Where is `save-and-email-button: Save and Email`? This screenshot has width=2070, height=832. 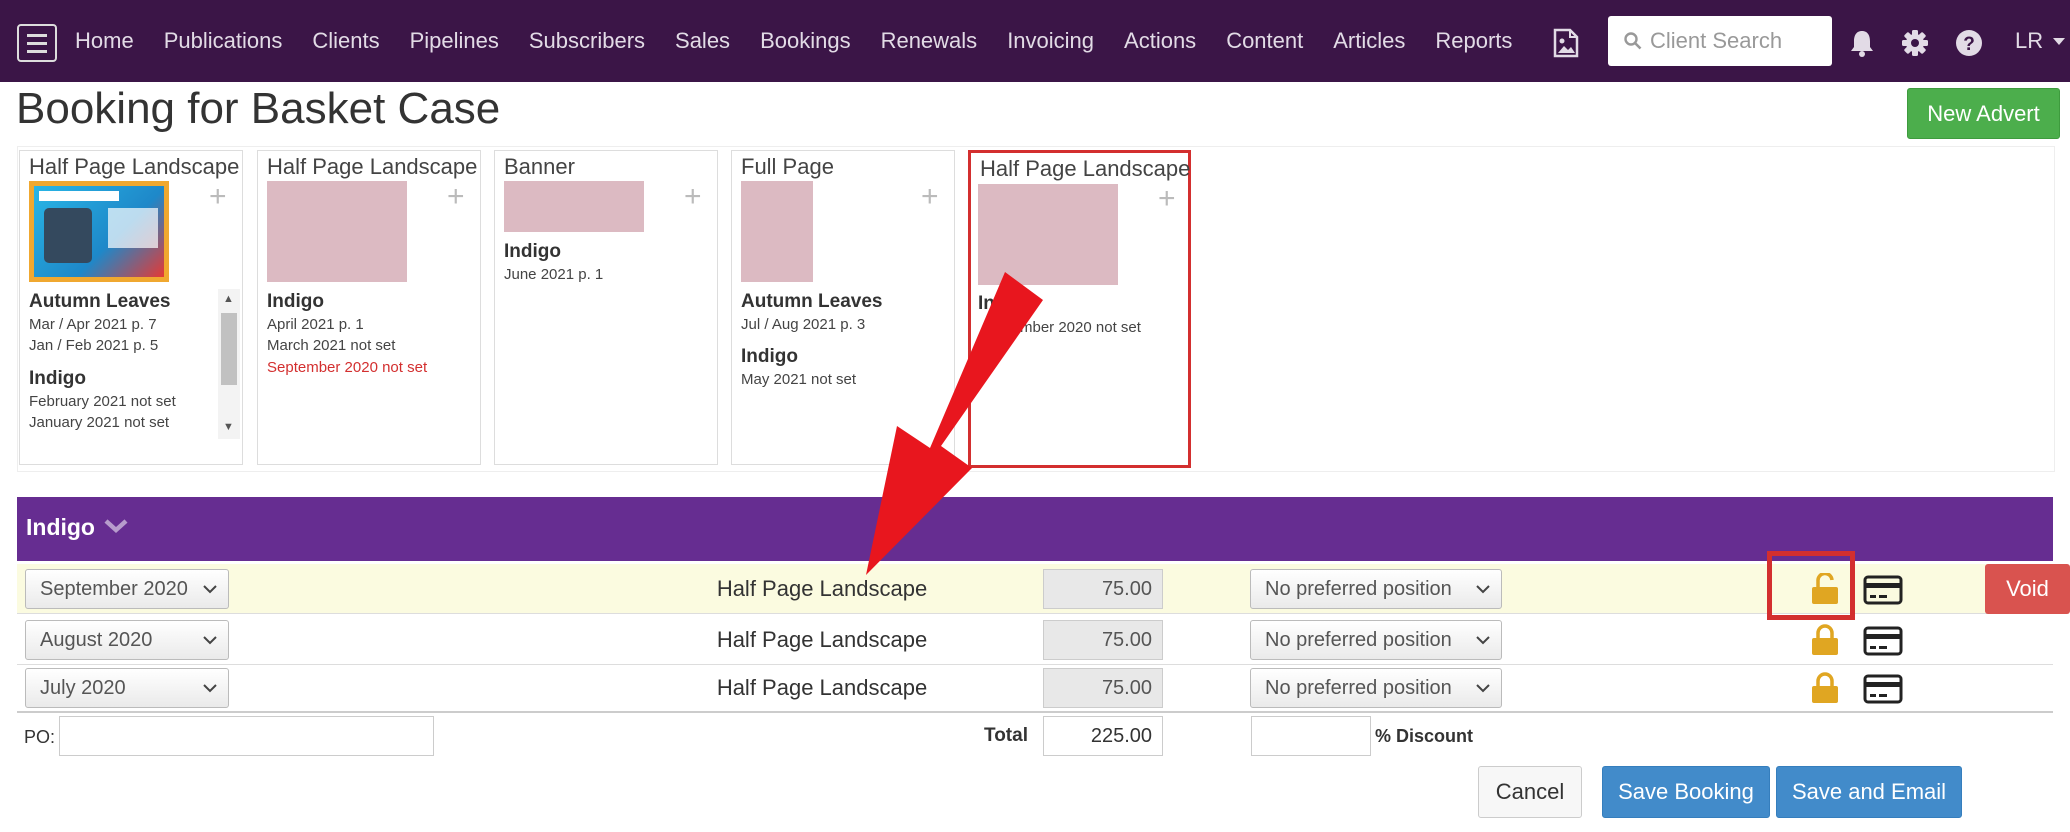
save-and-email-button: Save and Email is located at coordinates (1869, 792).